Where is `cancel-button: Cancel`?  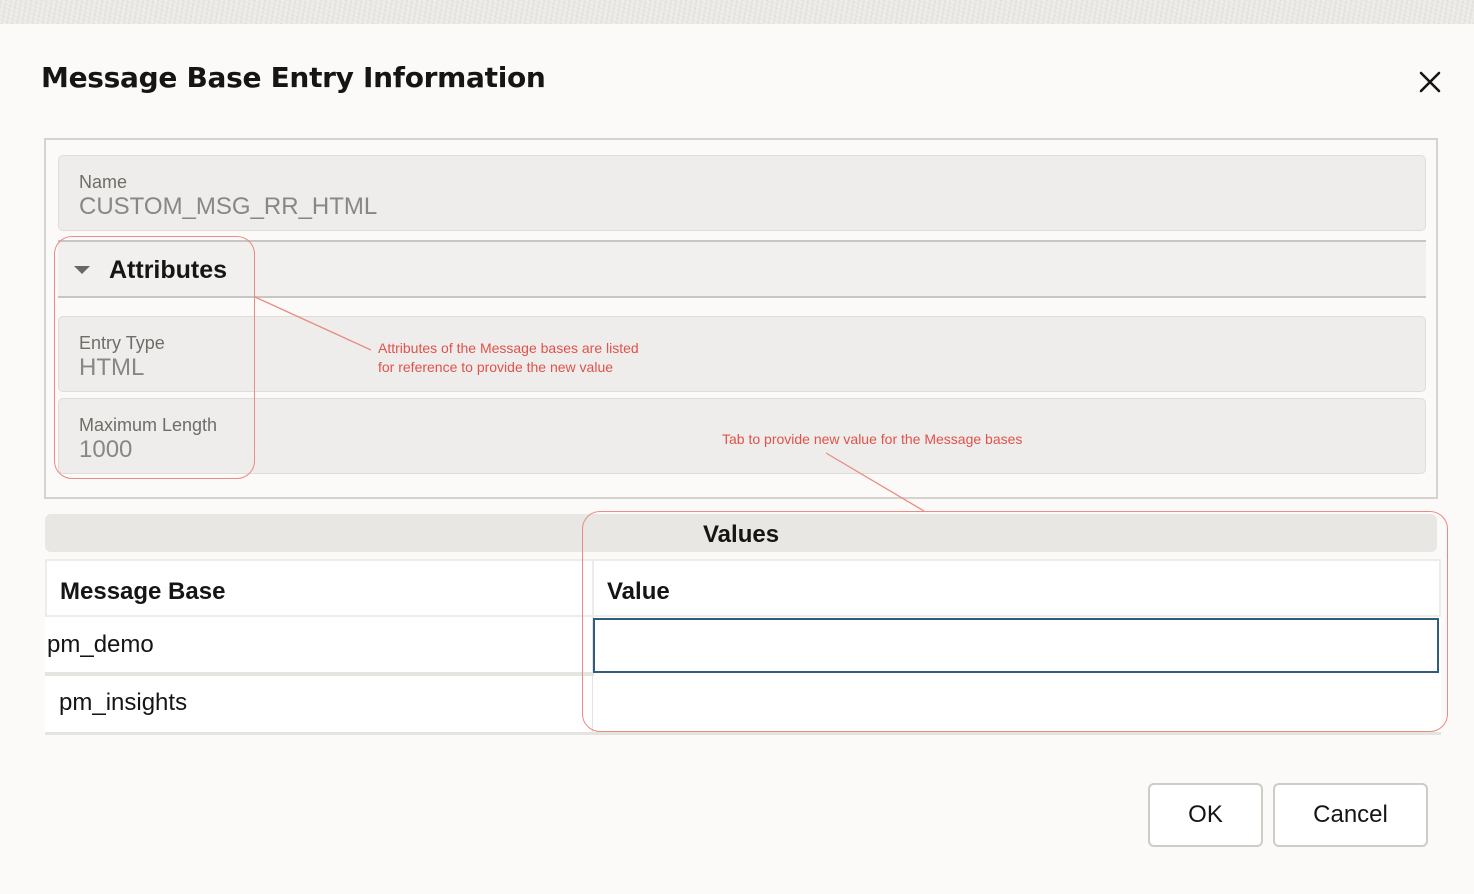
cancel-button: Cancel is located at coordinates (1350, 815).